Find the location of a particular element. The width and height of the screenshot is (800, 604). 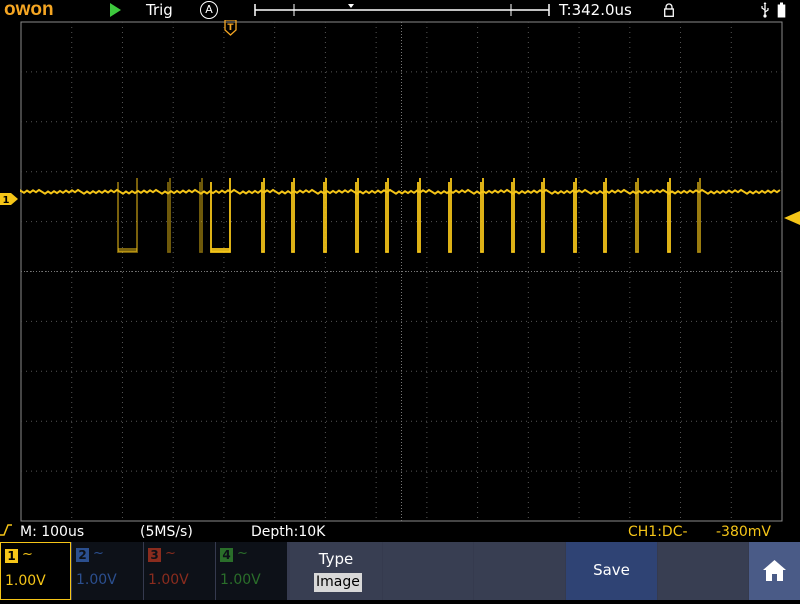

channel-4-coupling: ~ is located at coordinates (242, 553).